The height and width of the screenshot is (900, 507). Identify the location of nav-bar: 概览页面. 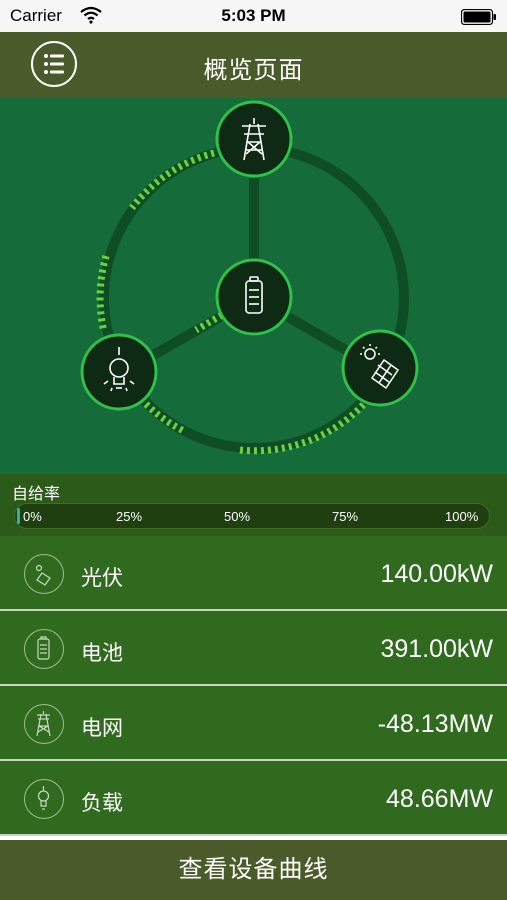
(253, 65).